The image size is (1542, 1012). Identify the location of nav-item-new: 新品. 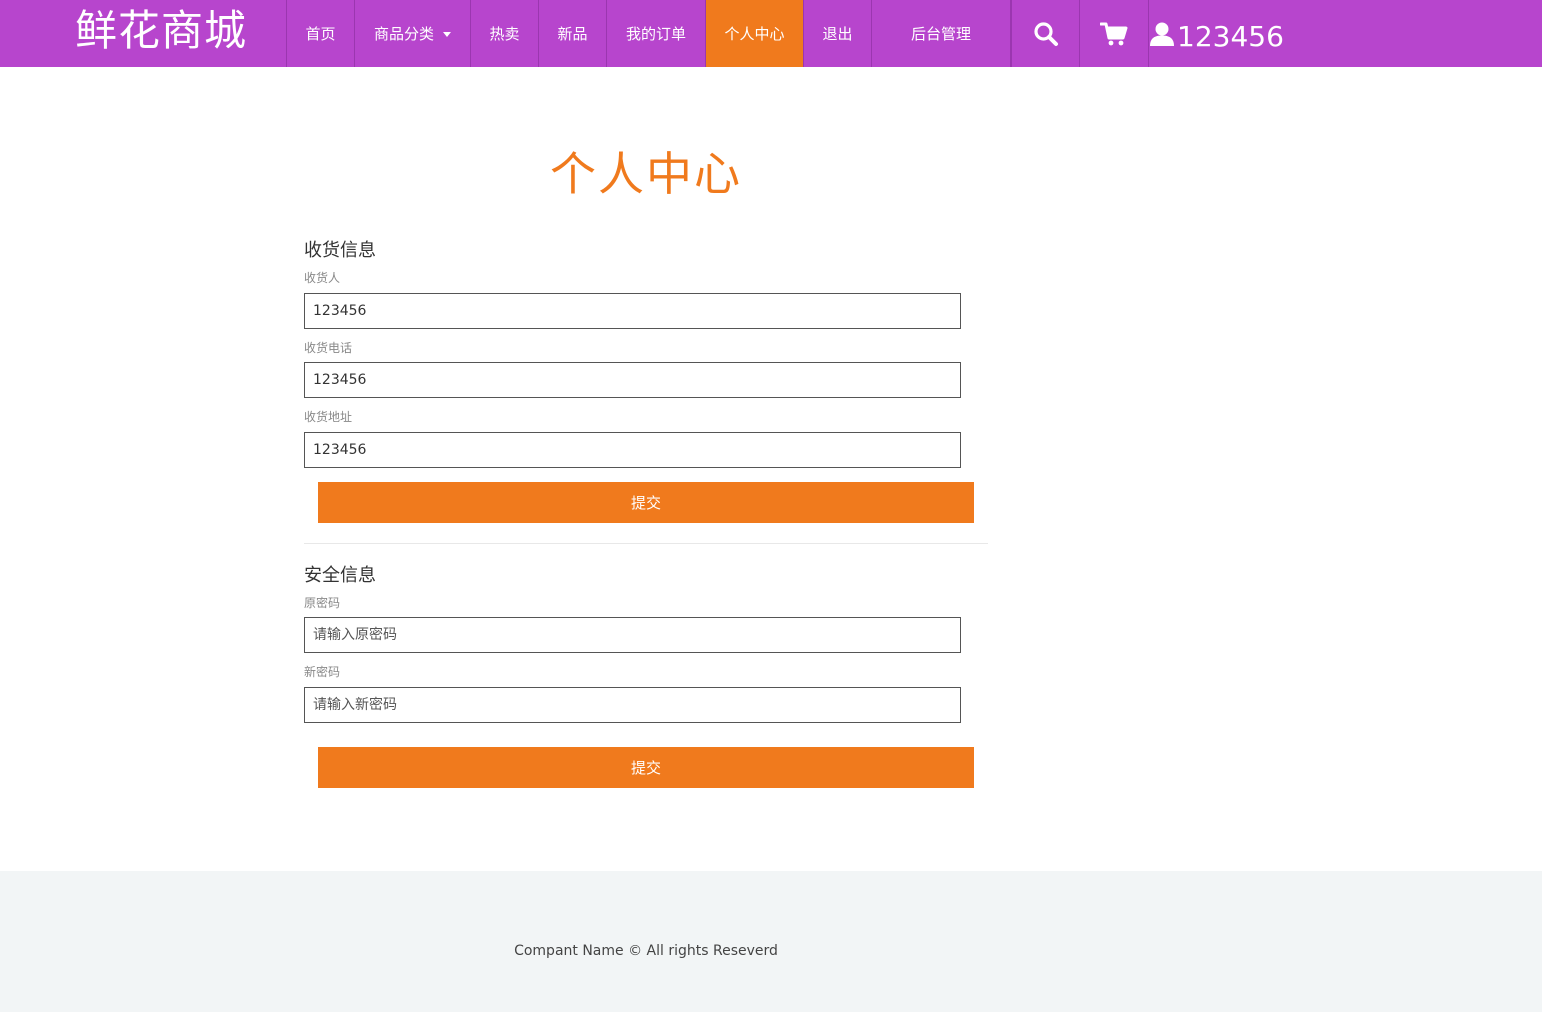
(572, 33).